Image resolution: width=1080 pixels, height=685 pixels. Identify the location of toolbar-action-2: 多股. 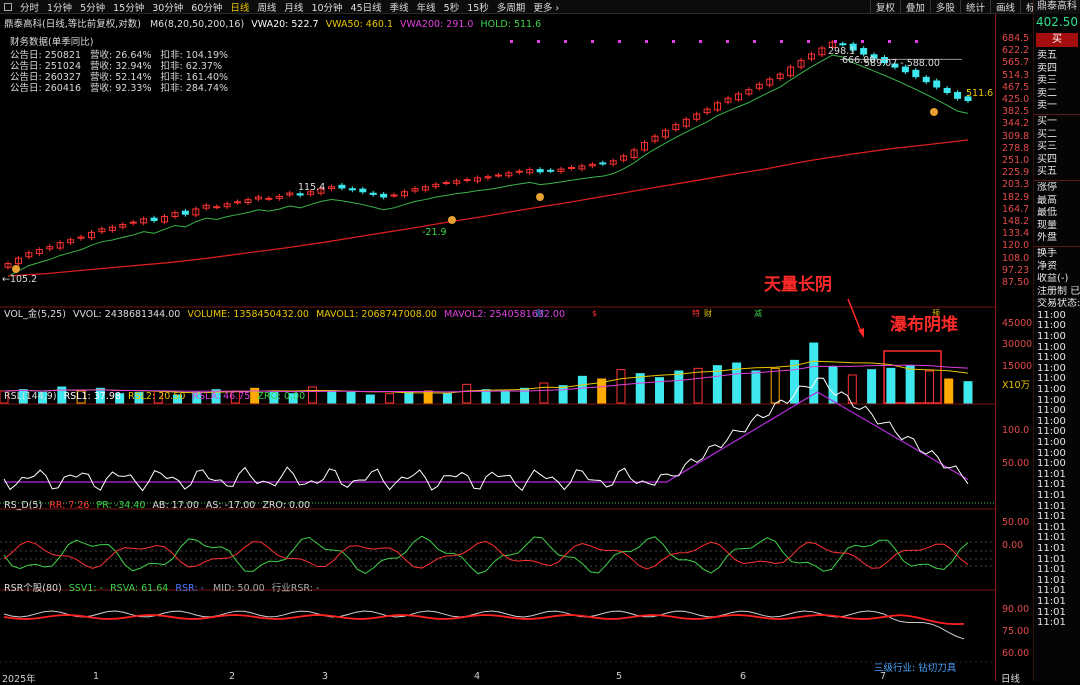
(944, 6).